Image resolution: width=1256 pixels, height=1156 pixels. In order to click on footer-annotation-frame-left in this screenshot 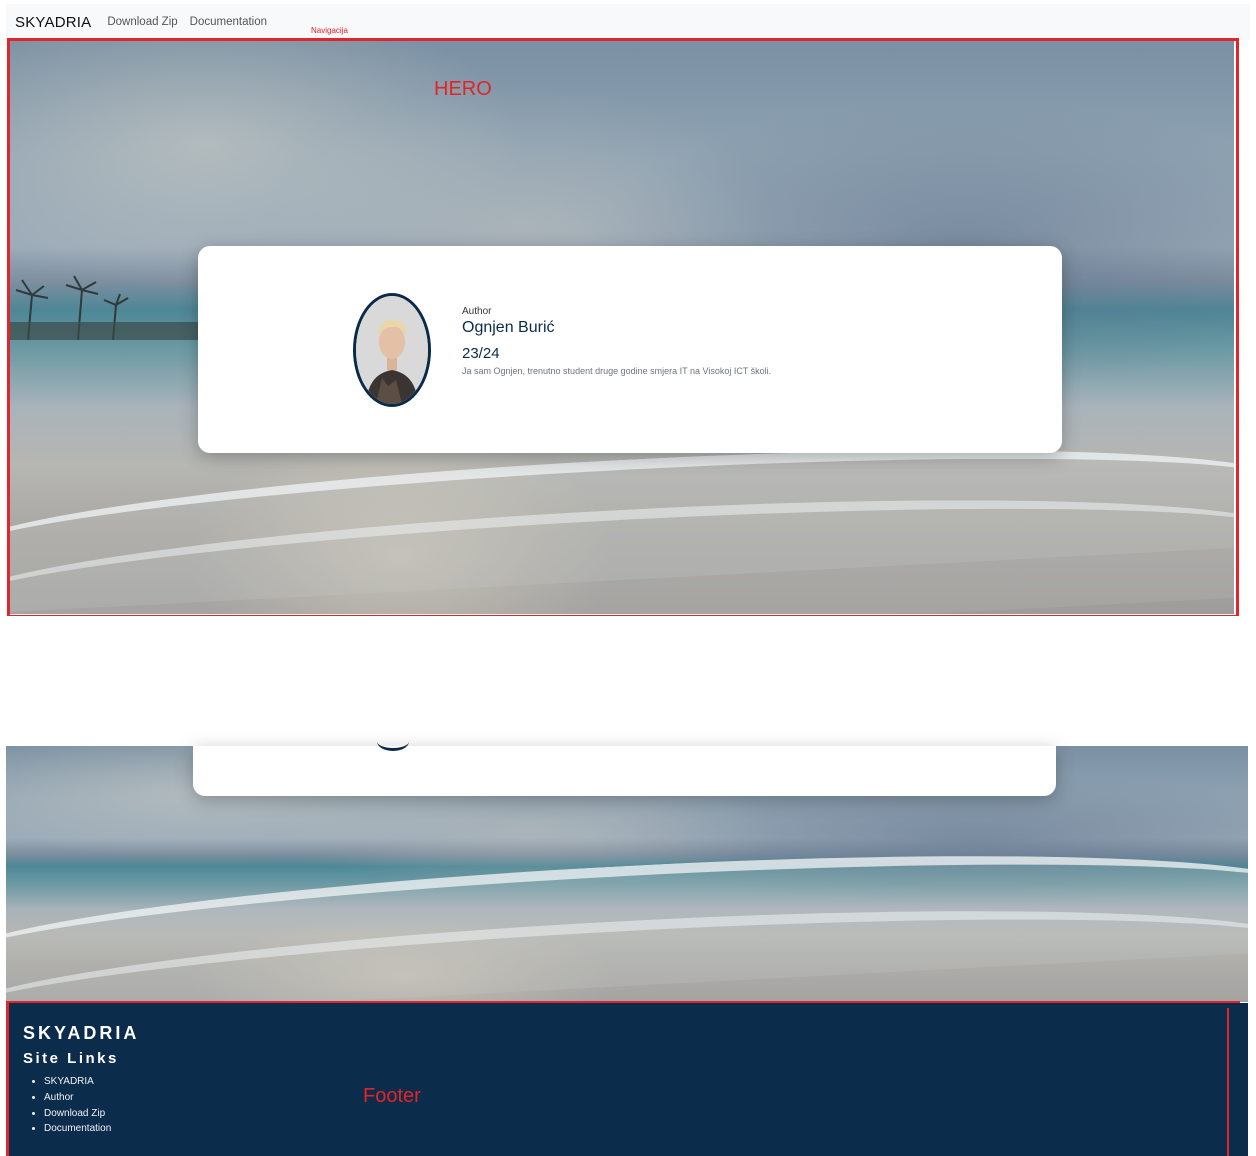, I will do `click(7, 1078)`.